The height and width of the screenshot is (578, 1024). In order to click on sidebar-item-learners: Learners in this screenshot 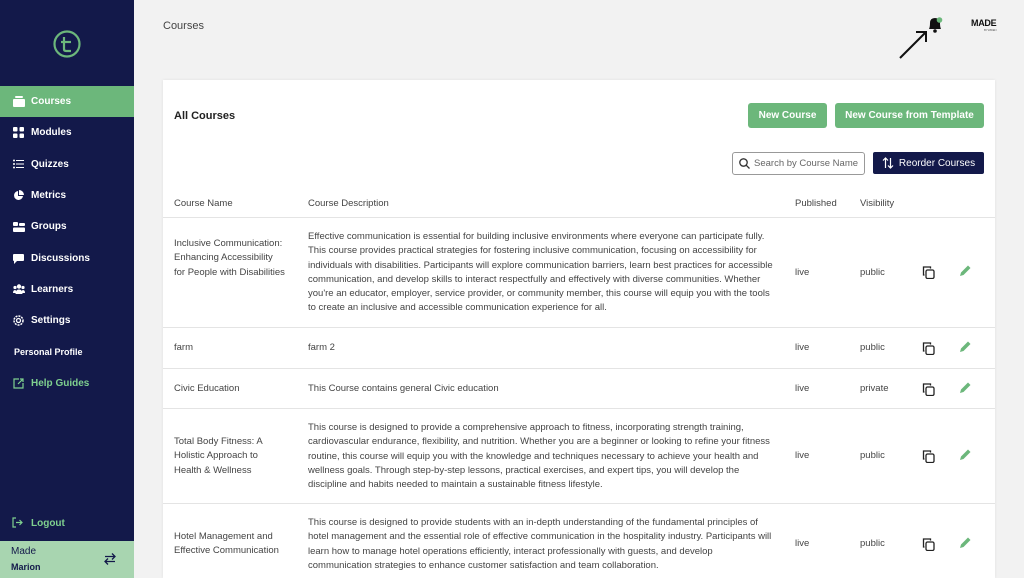, I will do `click(67, 289)`.